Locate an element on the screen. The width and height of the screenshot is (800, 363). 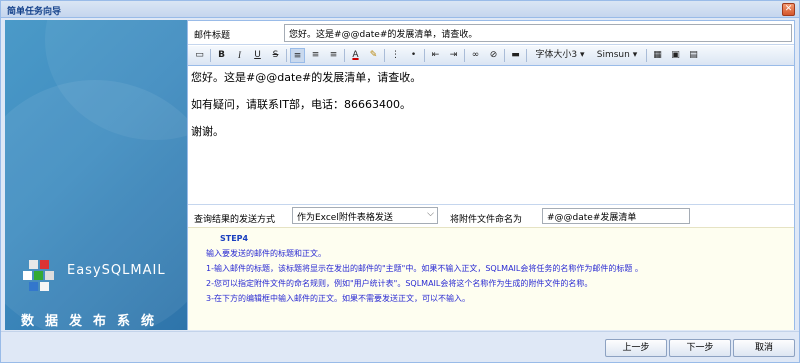
preview-icon: ▤ is located at coordinates (693, 55).